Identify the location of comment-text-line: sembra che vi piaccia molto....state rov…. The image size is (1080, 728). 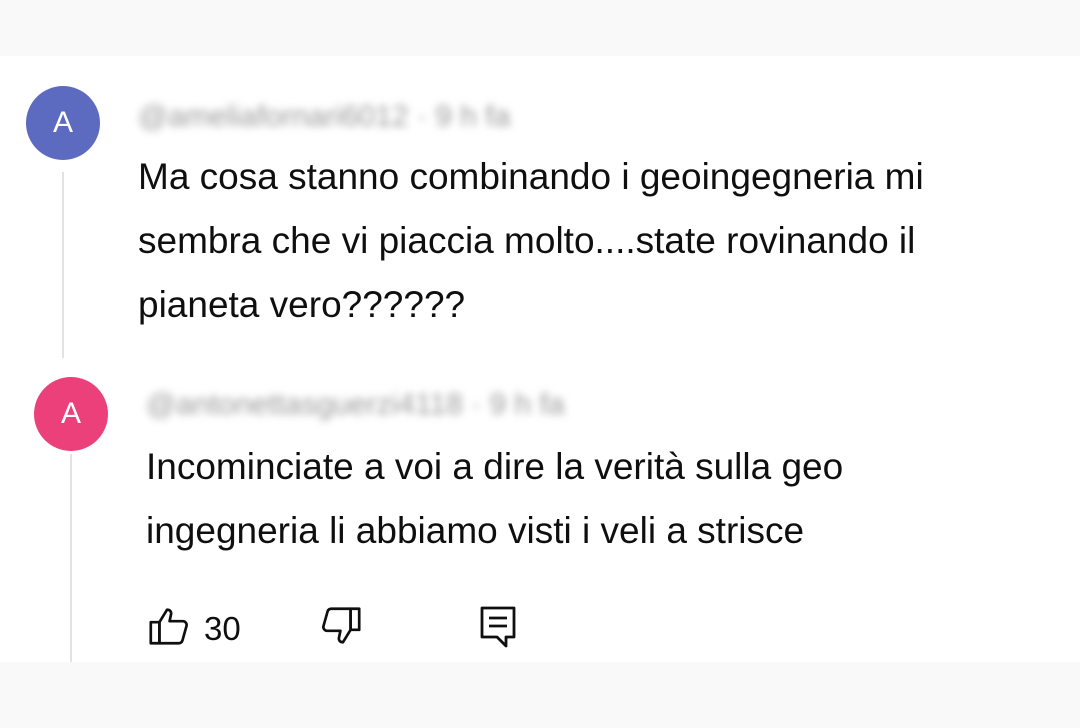
(527, 240).